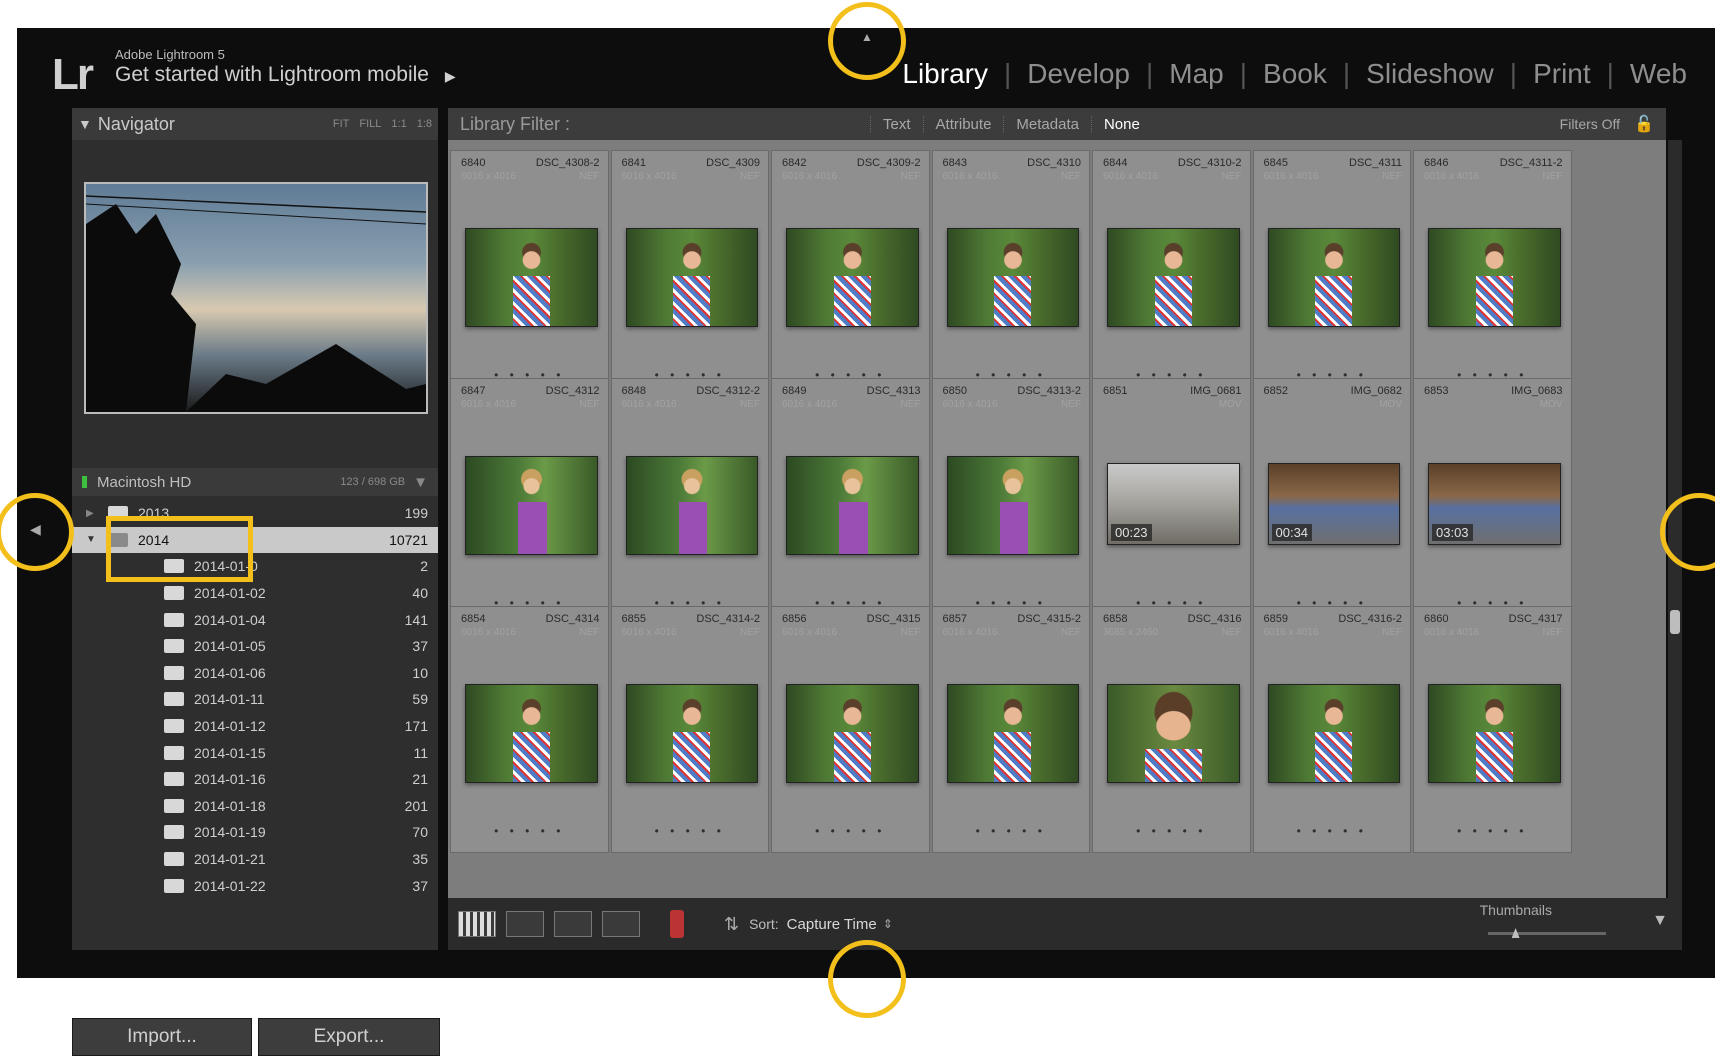 The height and width of the screenshot is (1056, 1715). Describe the element at coordinates (477, 924) in the screenshot. I see `grid-view-icon` at that location.